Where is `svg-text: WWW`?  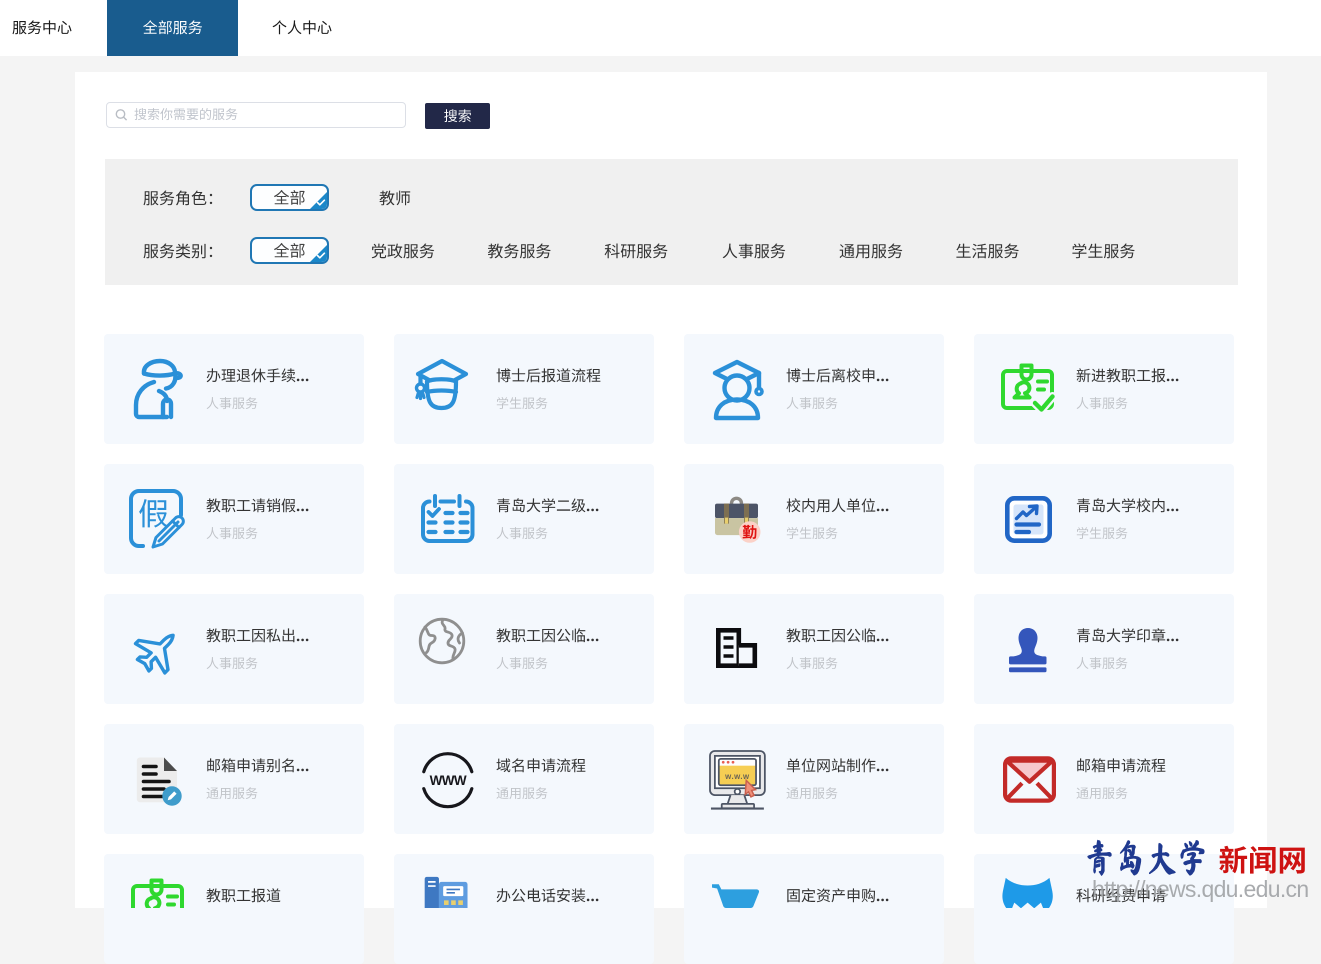
svg-text: WWW is located at coordinates (448, 780).